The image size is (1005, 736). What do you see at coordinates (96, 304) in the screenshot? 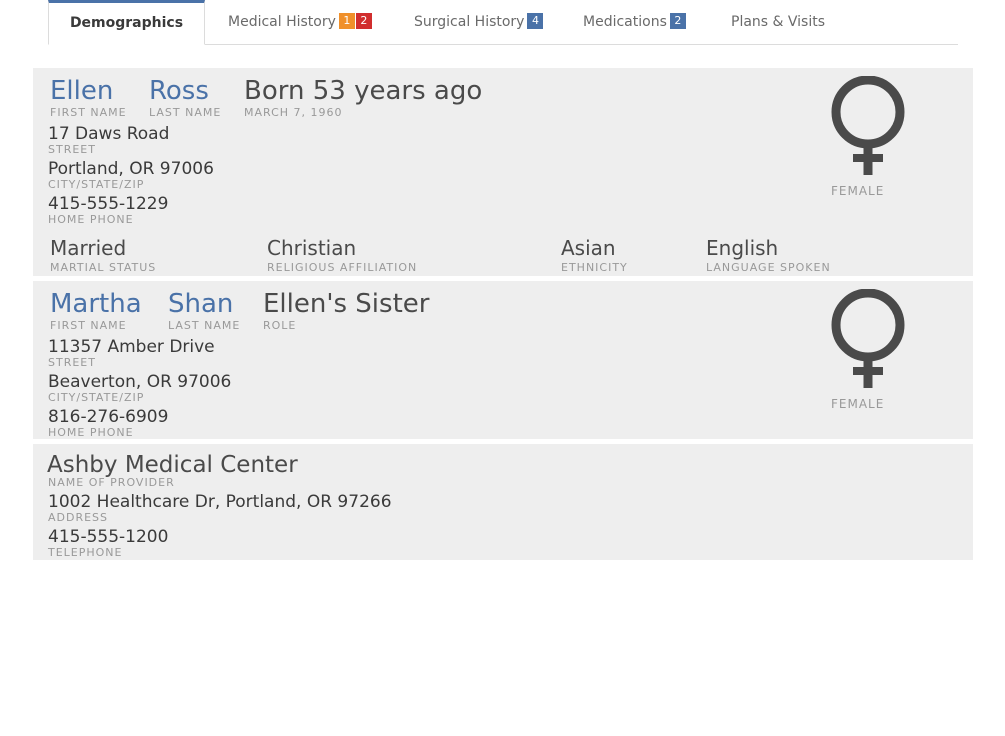
I see `contact-first-name: Martha` at bounding box center [96, 304].